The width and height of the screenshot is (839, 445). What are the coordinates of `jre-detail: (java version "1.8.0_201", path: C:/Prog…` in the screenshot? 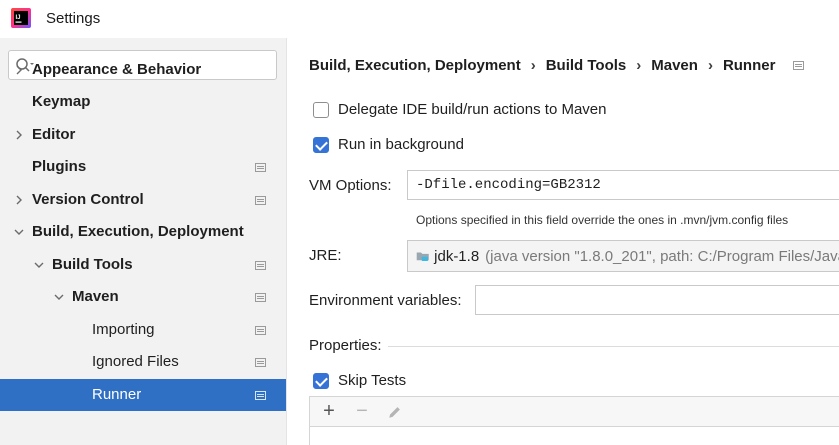 It's located at (662, 256).